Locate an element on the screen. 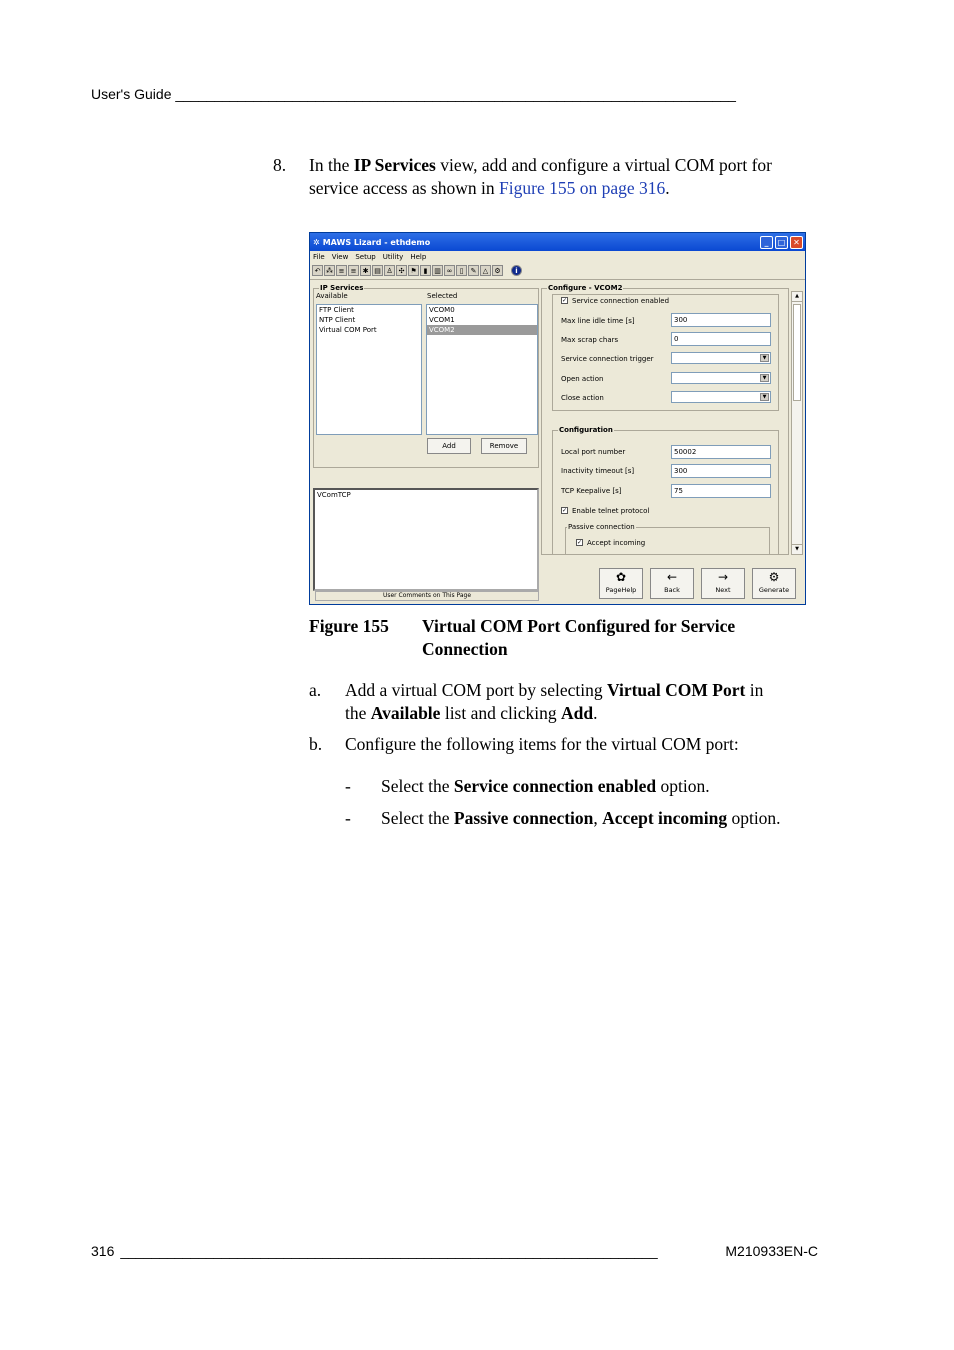 This screenshot has height=1350, width=954. passive-title: Passive connection is located at coordinates (601, 527).